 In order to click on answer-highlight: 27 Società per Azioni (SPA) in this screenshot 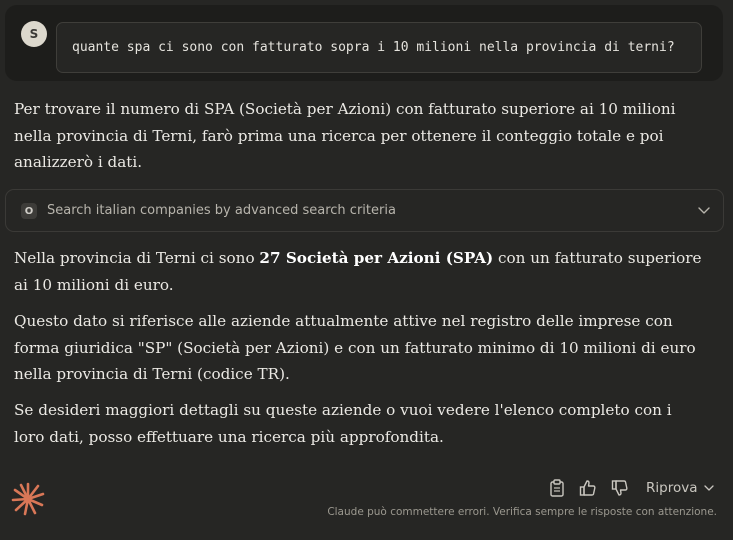, I will do `click(376, 258)`.